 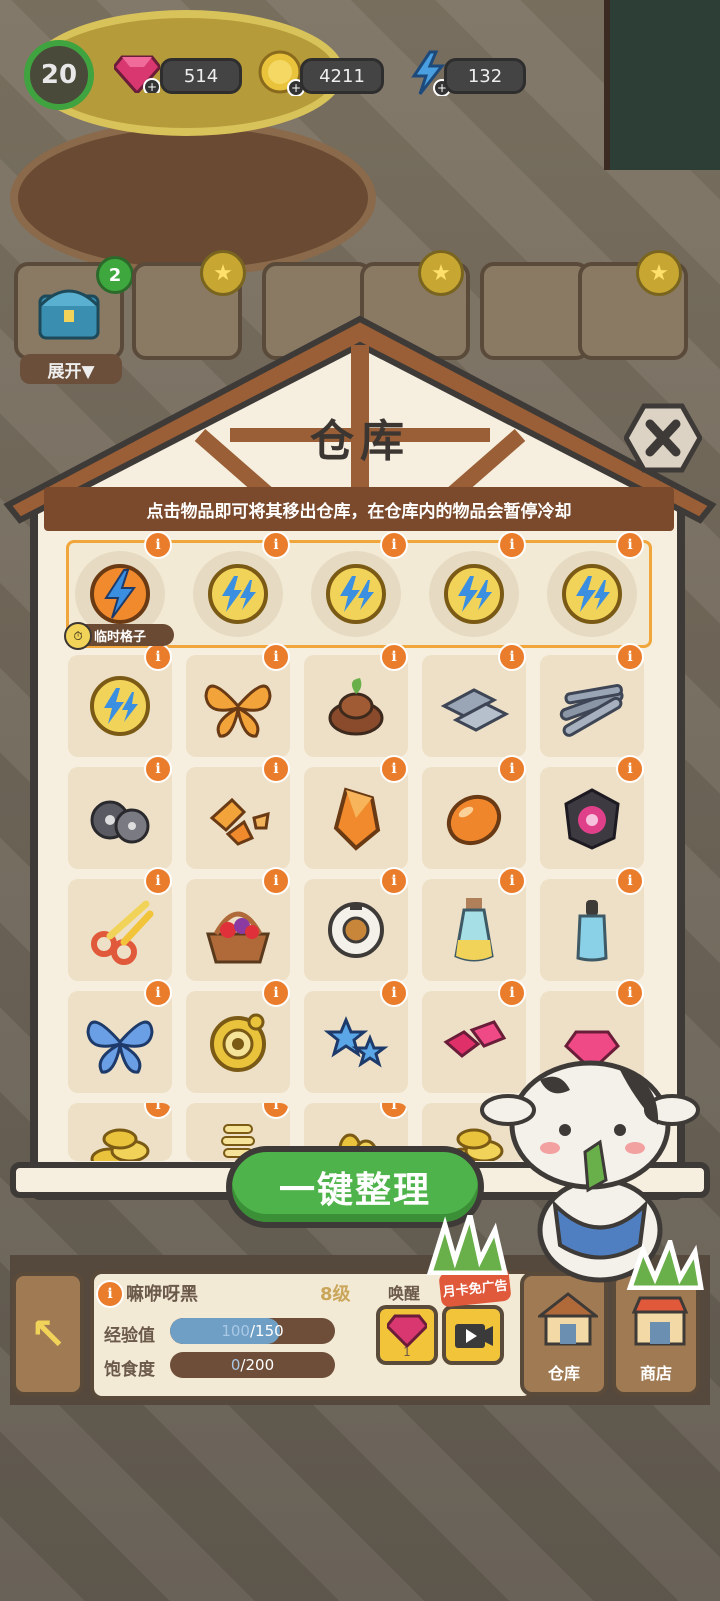 What do you see at coordinates (655, 1373) in the screenshot?
I see `nav-shop-label: 商店` at bounding box center [655, 1373].